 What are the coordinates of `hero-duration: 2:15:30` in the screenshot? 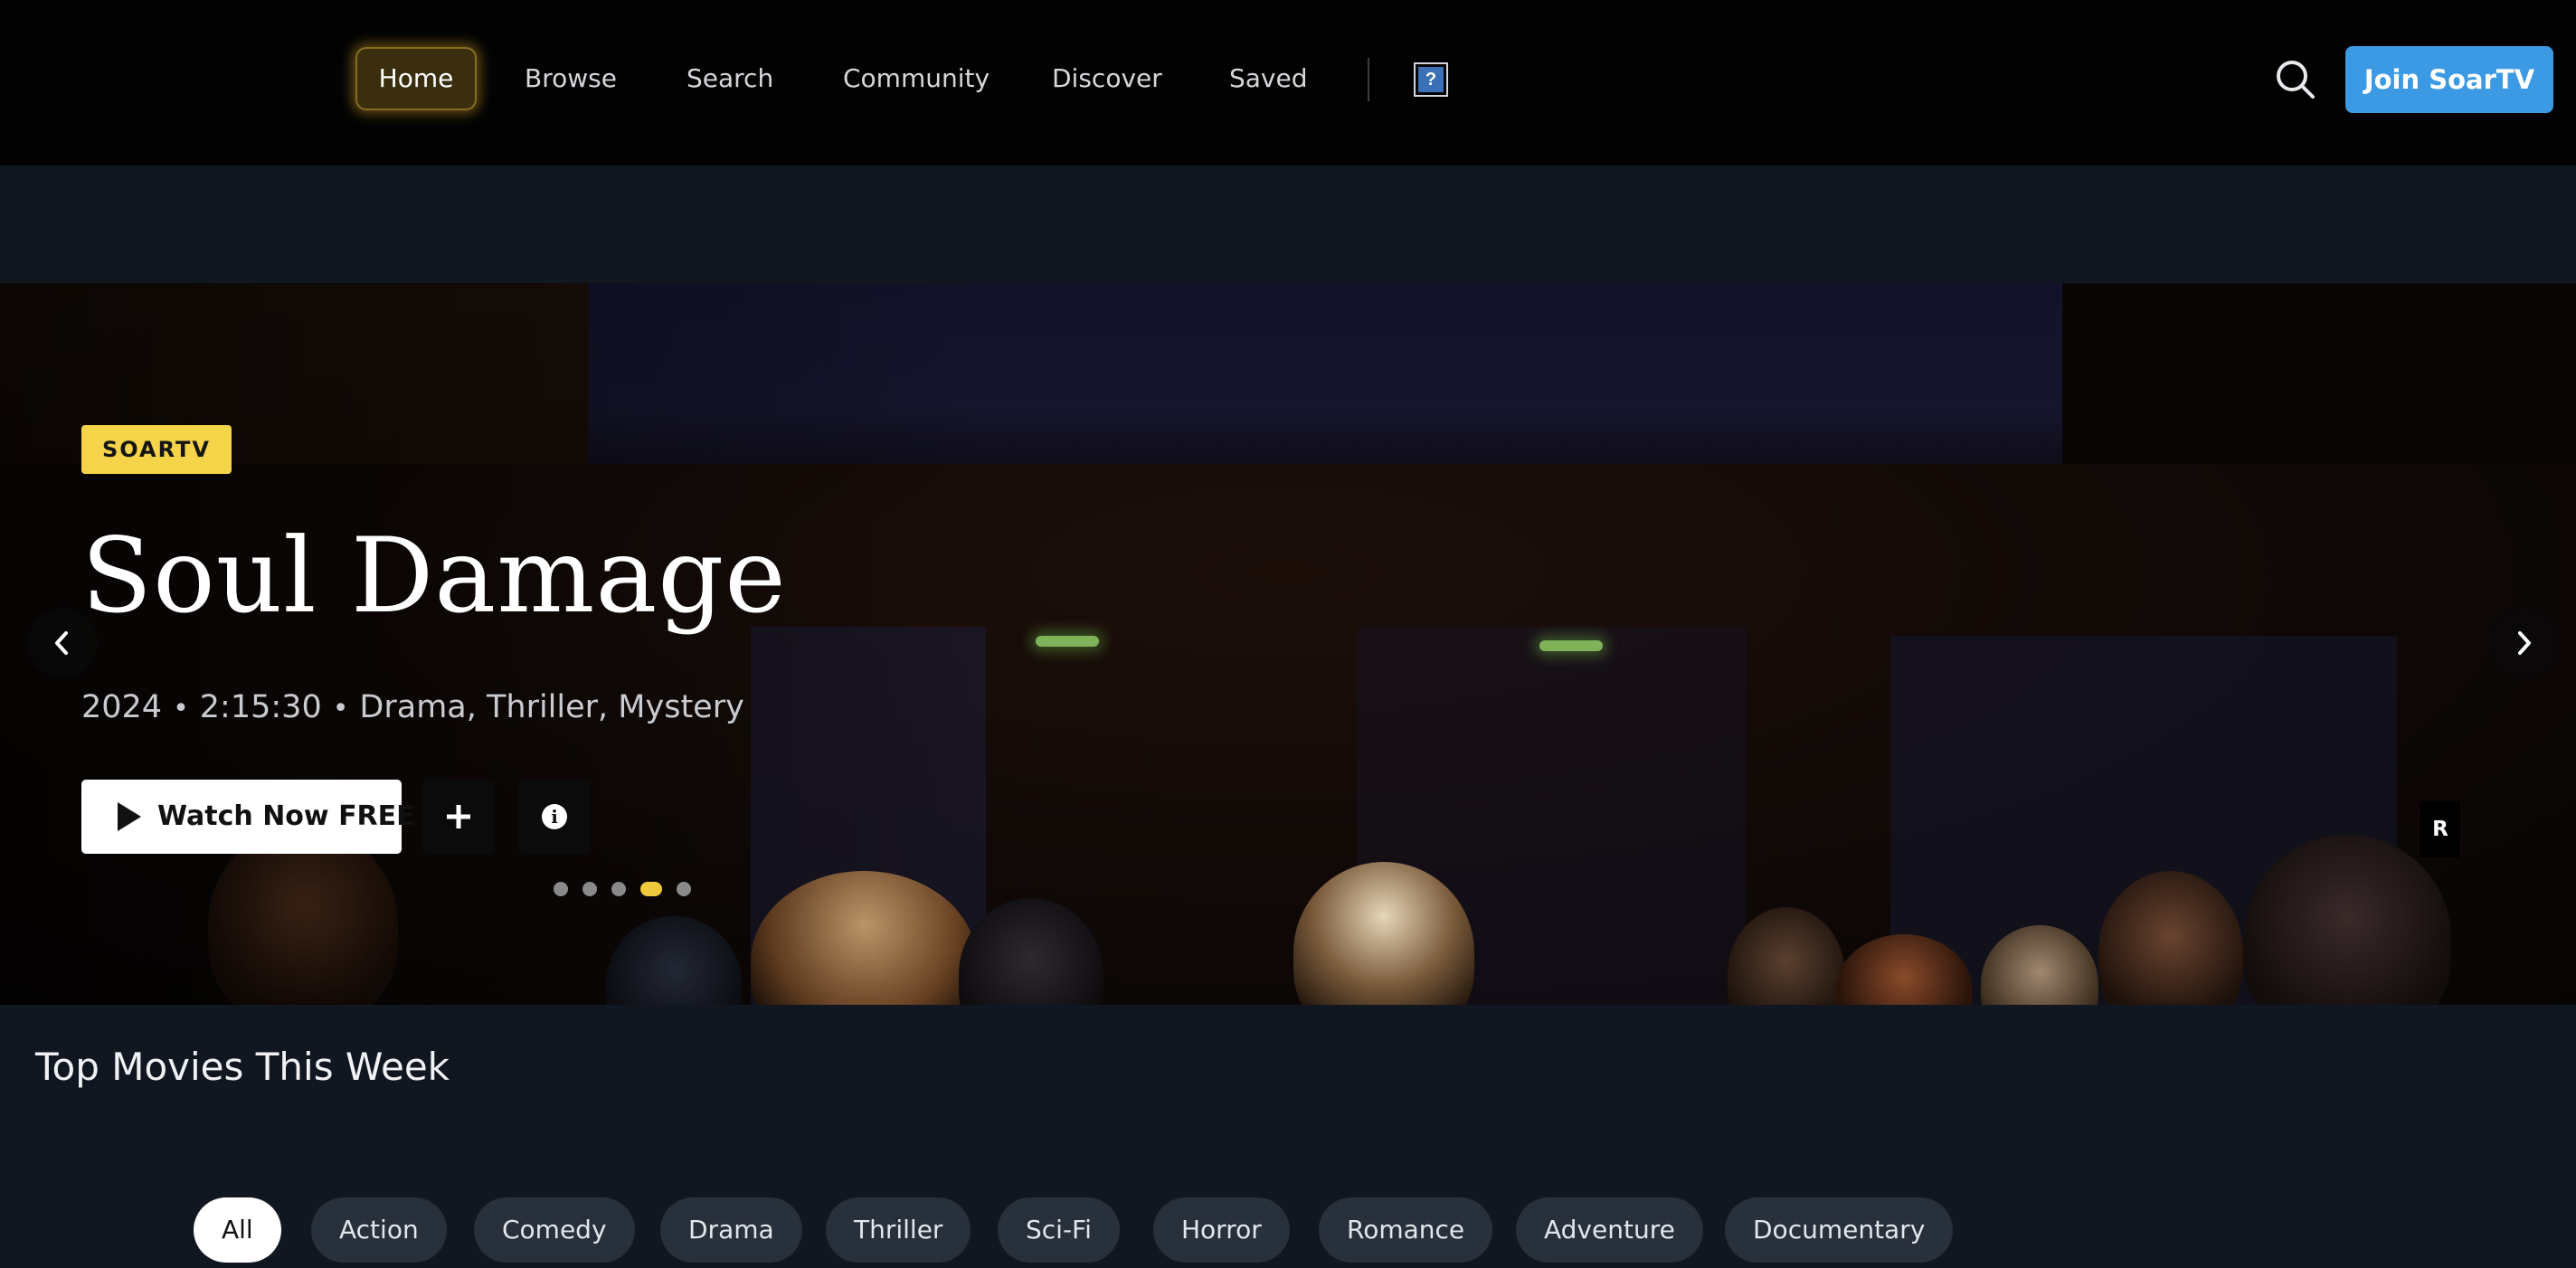 It's located at (260, 707).